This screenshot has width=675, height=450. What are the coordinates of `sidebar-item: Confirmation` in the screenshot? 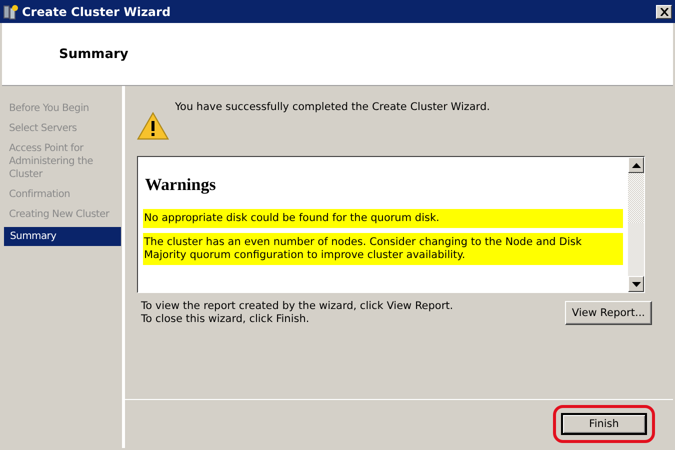 It's located at (62, 194).